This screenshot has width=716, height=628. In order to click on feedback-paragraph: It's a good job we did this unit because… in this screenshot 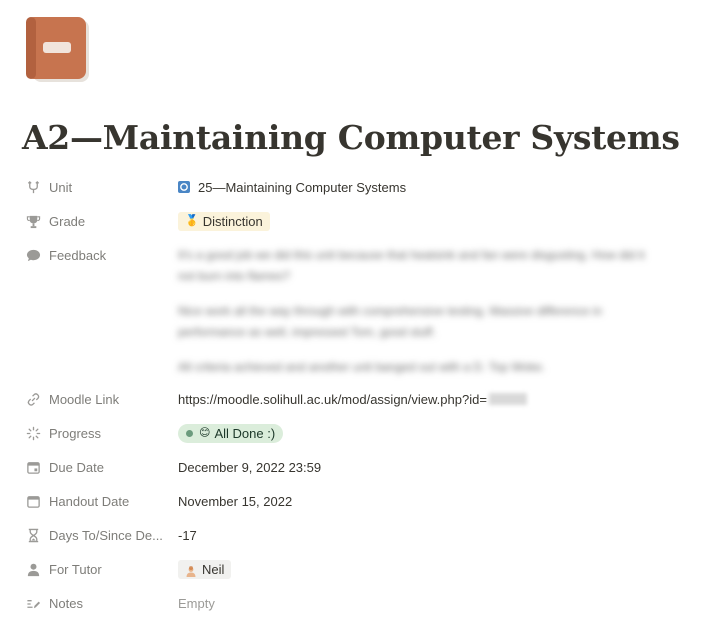, I will do `click(411, 265)`.